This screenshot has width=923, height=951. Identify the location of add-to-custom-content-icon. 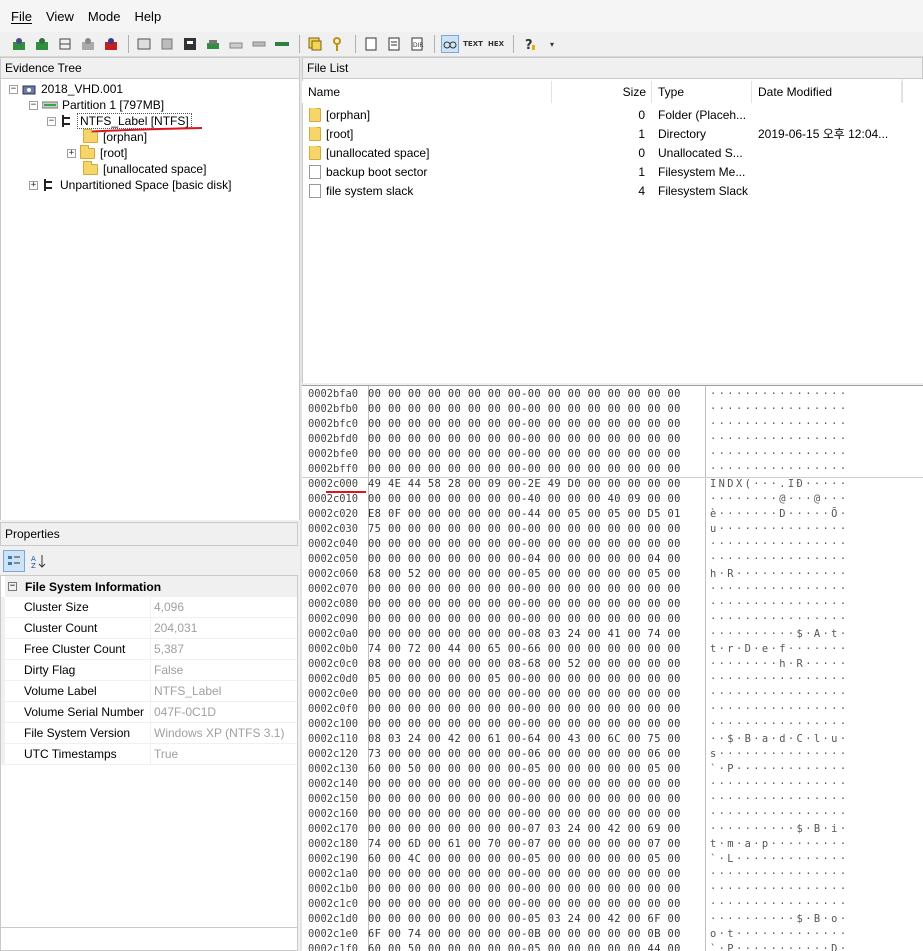
(315, 44).